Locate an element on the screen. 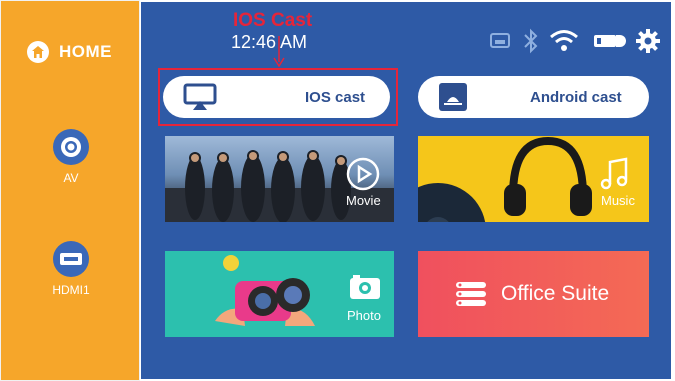  sidebar-item-av: AV is located at coordinates (71, 157).